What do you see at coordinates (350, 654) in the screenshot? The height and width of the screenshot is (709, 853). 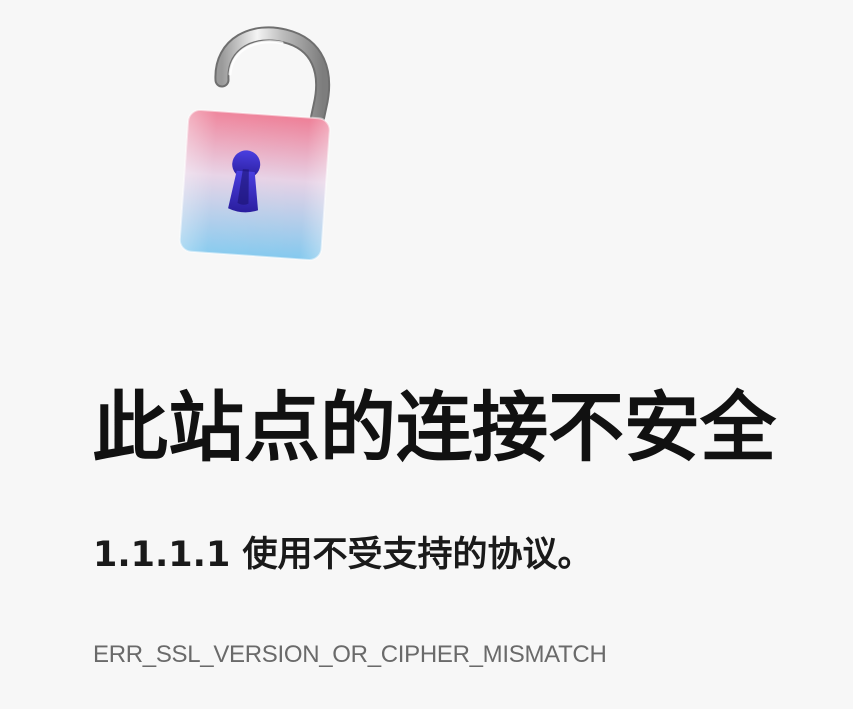 I see `error-code: ERR_SSL_VERSION_OR_CIPHER_MISMATCH` at bounding box center [350, 654].